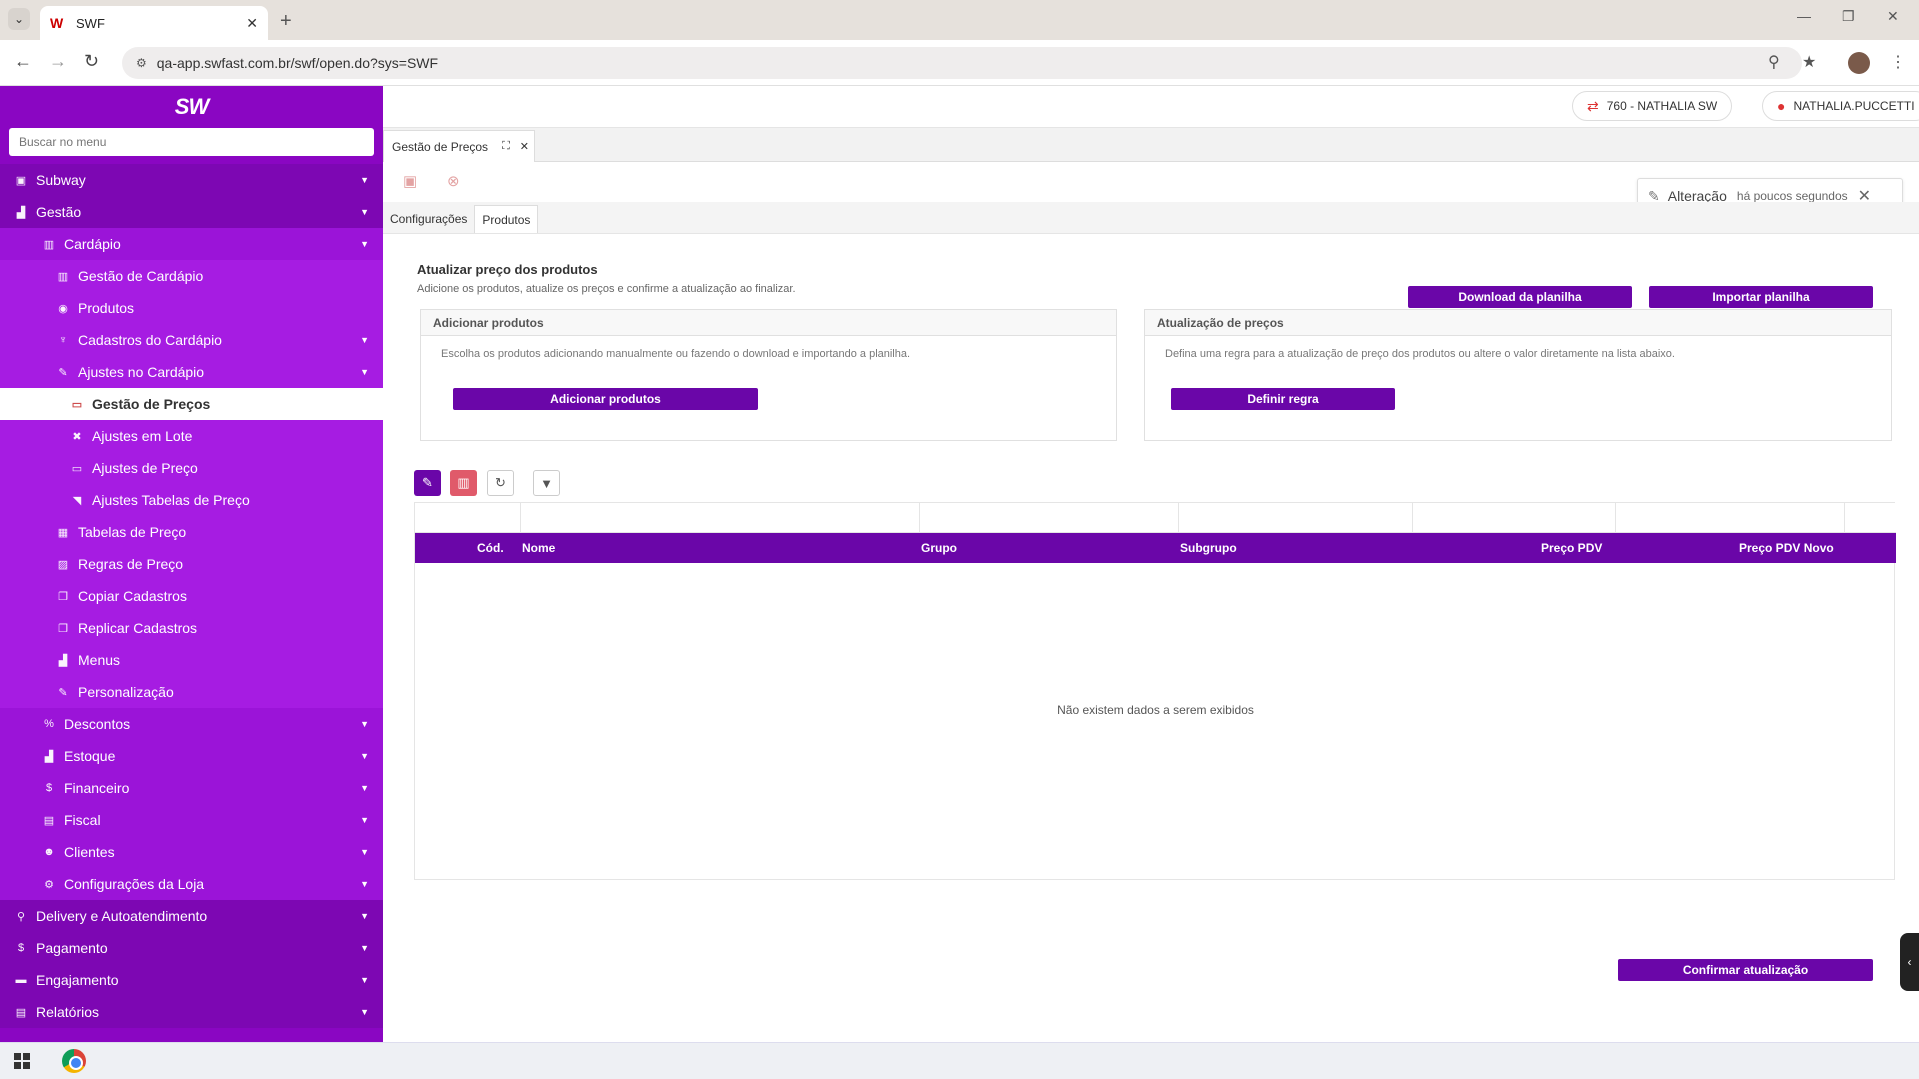 The height and width of the screenshot is (1079, 1919). What do you see at coordinates (49, 756) in the screenshot?
I see `stock-icon: ▟` at bounding box center [49, 756].